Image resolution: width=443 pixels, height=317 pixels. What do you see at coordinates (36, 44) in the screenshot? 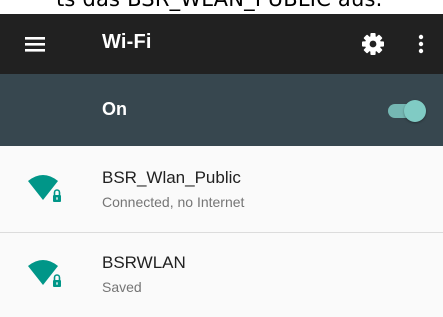
I see `hamburger-menu-icon` at bounding box center [36, 44].